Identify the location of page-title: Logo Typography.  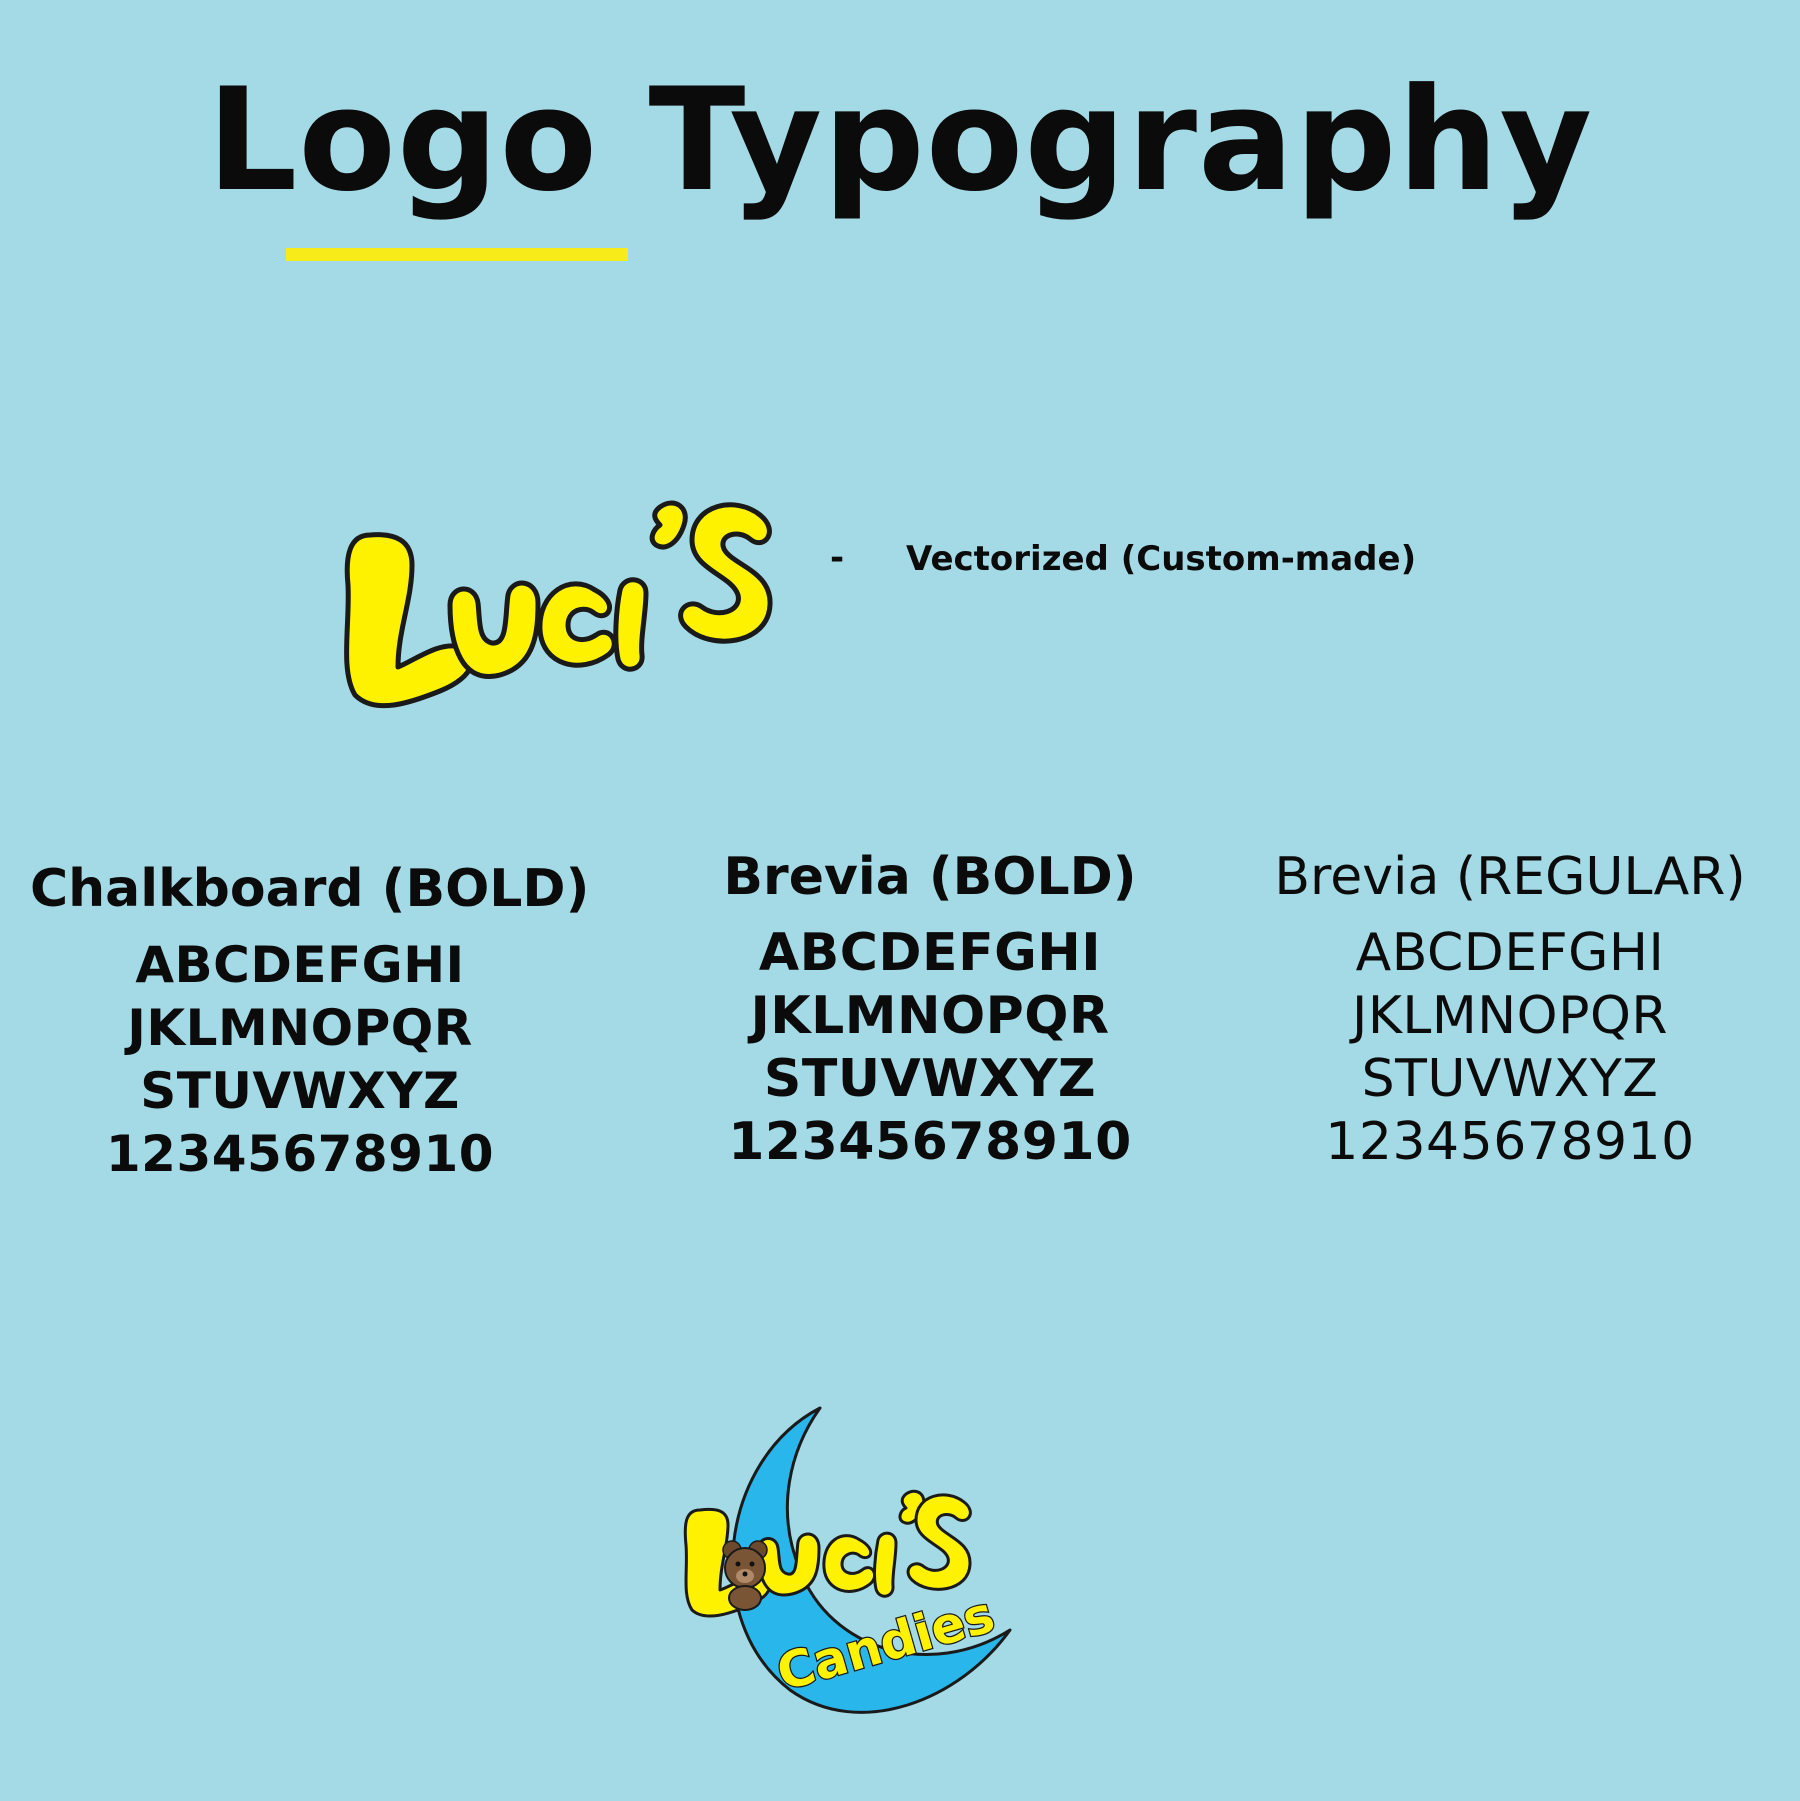
(900, 140).